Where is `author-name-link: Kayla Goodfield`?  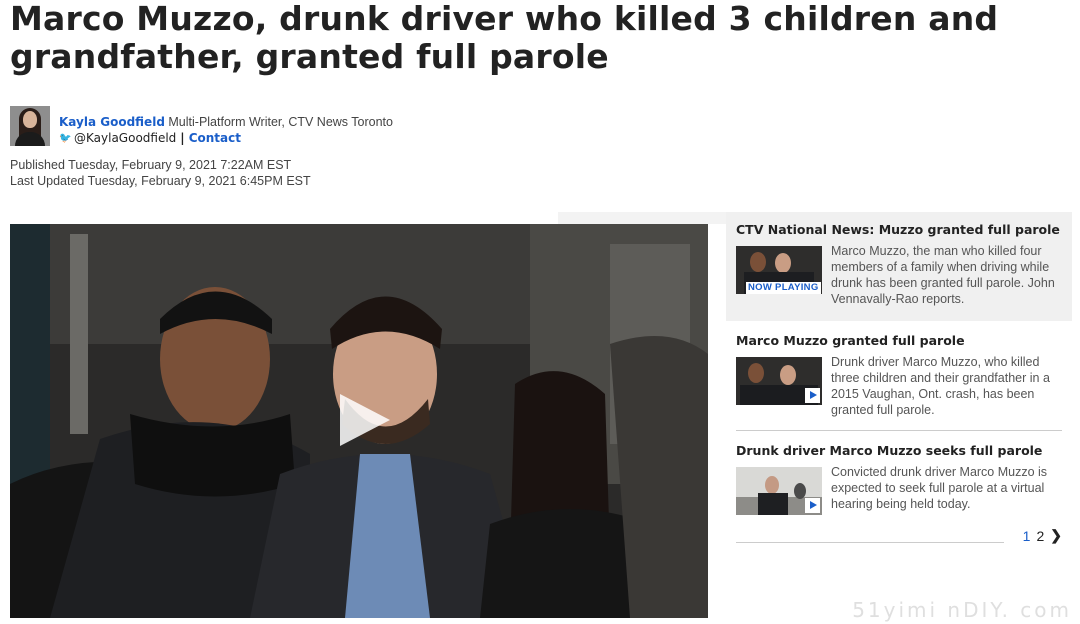
author-name-link: Kayla Goodfield is located at coordinates (112, 122).